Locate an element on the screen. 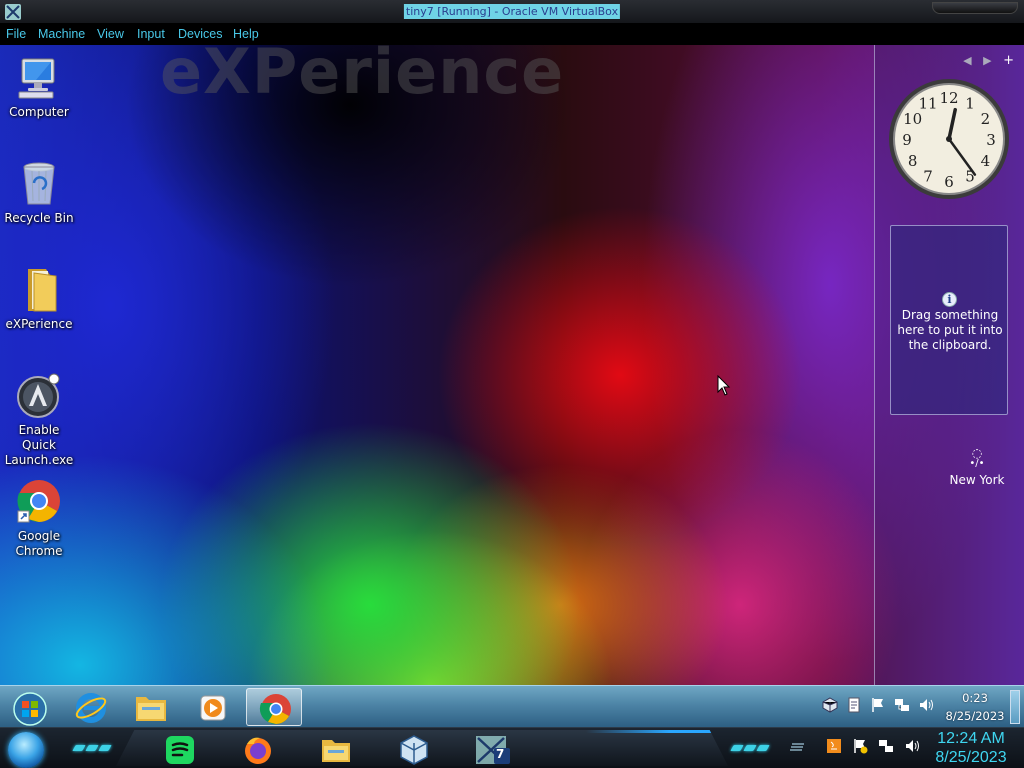  virtualbox-tray-icon is located at coordinates (830, 705).